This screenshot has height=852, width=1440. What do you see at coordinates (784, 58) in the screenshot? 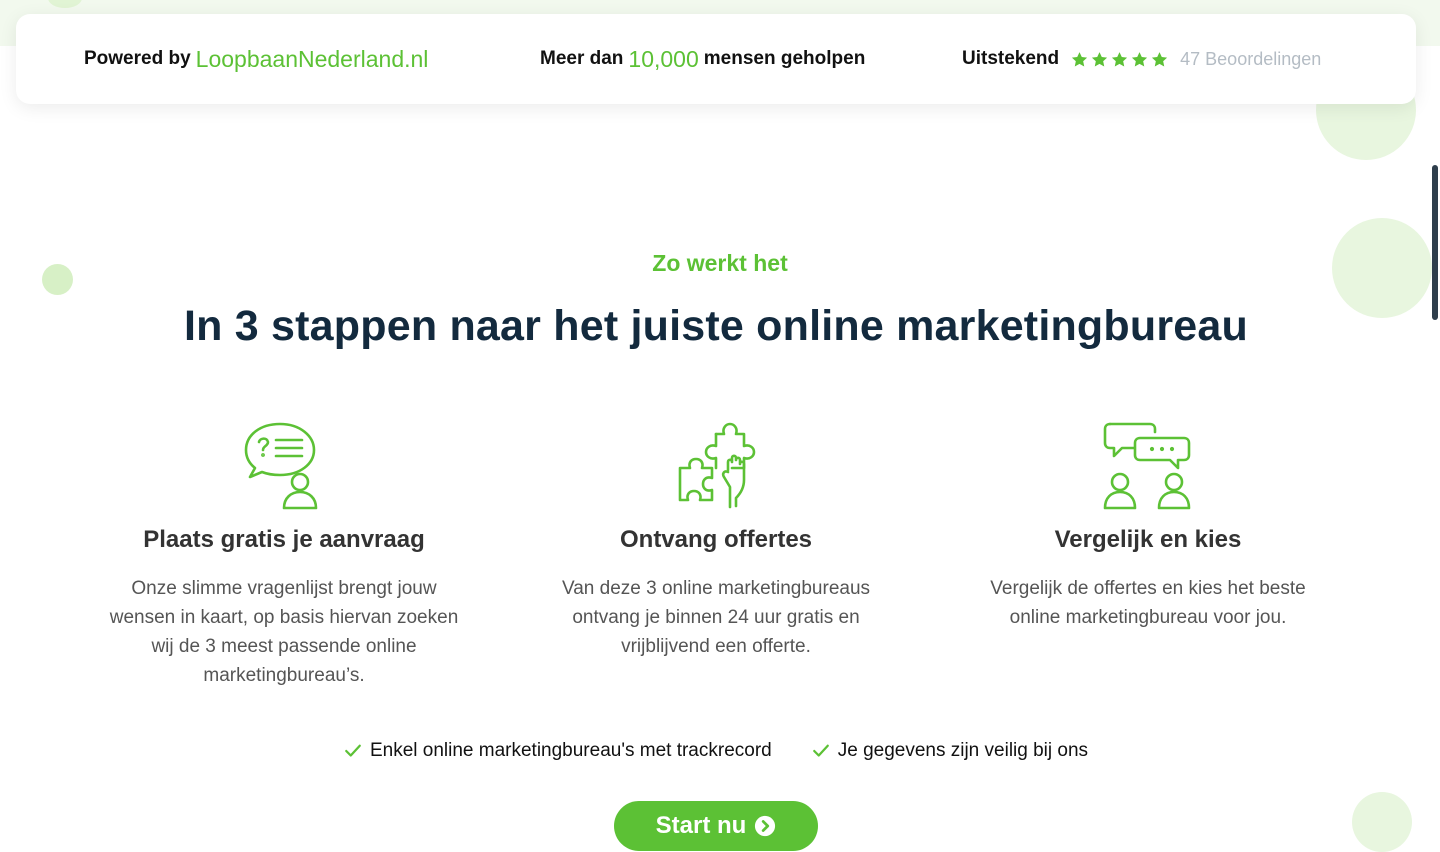
I see `helped-suffix: mensen geholpen` at bounding box center [784, 58].